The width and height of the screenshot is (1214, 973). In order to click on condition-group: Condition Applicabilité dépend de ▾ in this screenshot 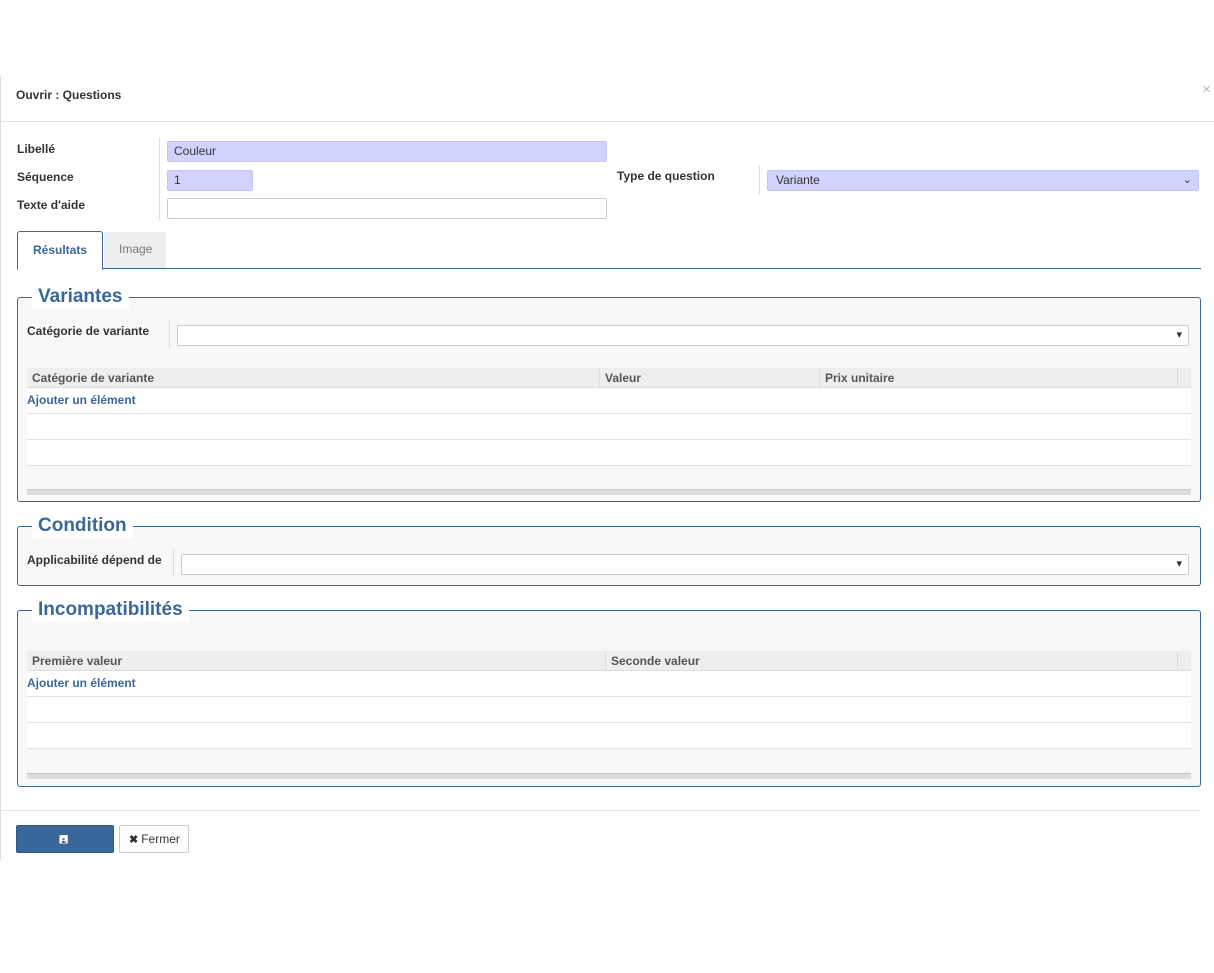, I will do `click(609, 550)`.